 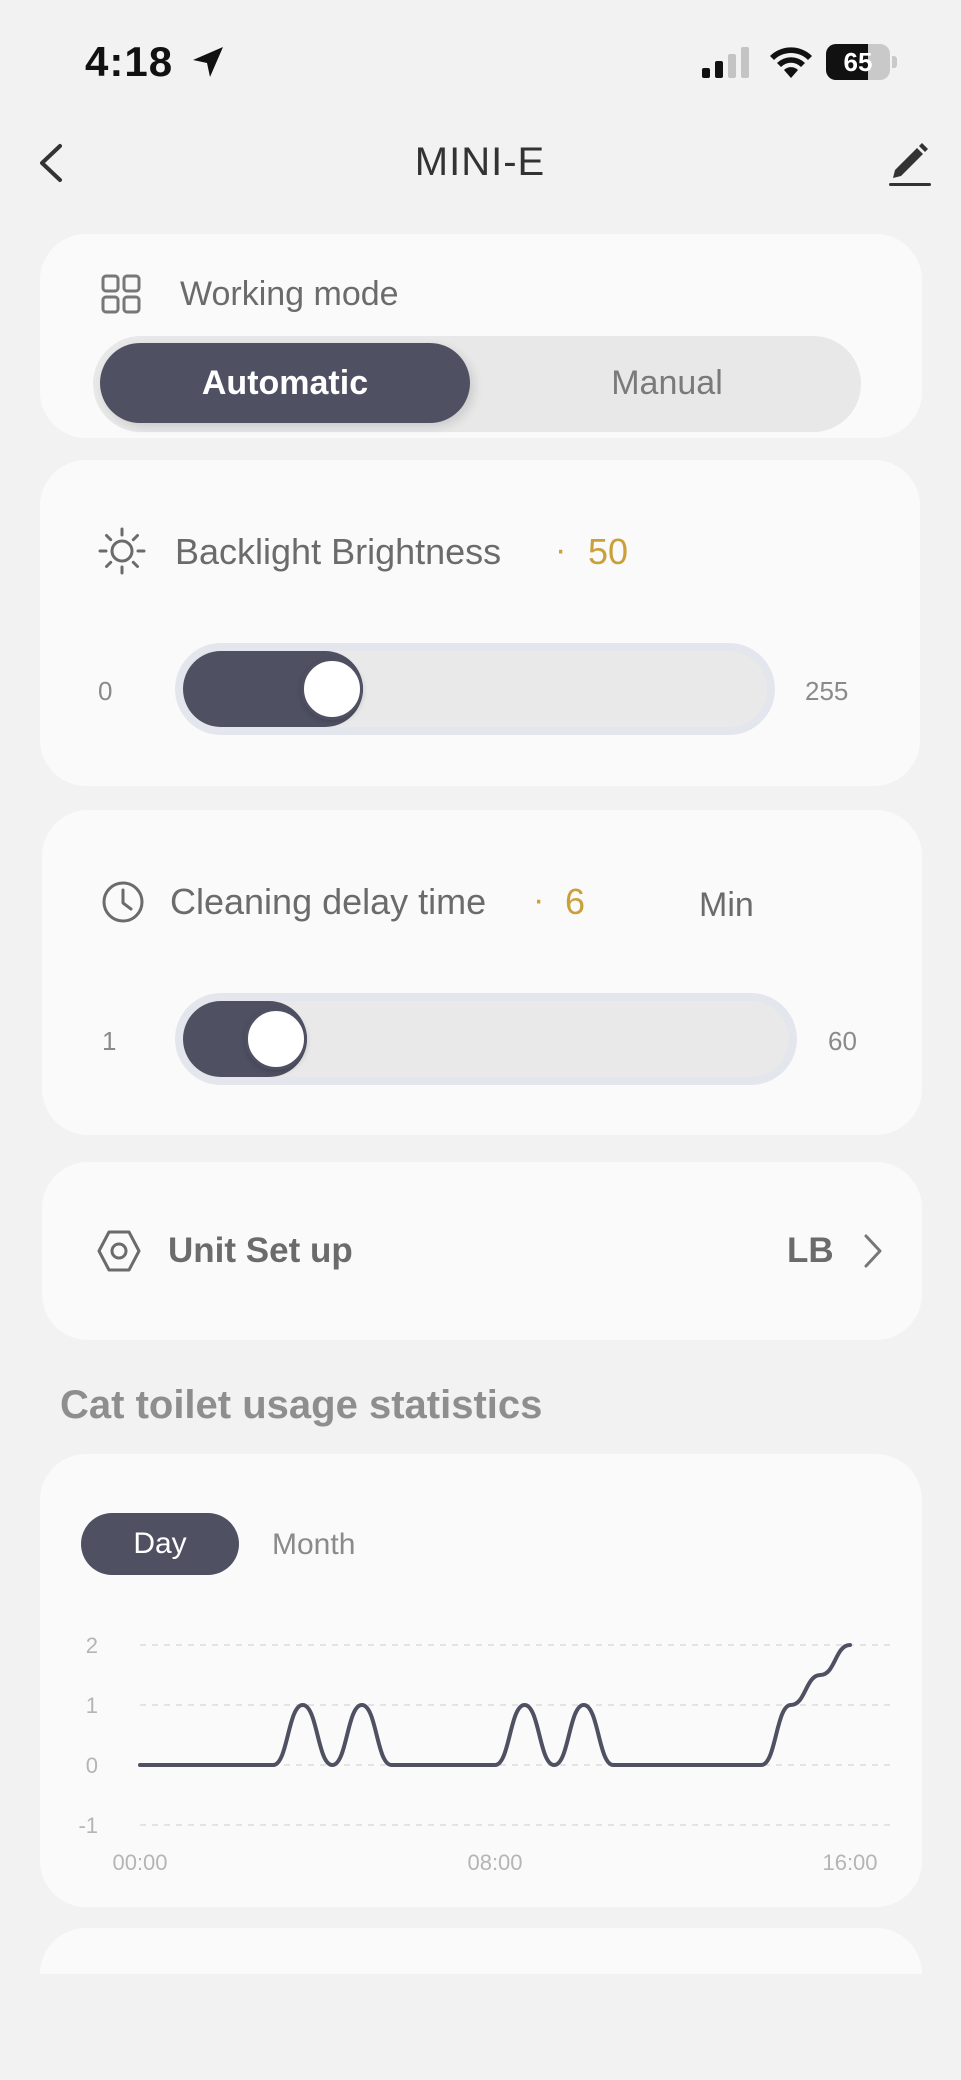 What do you see at coordinates (486, 1039) in the screenshot?
I see `cleaning-delay-slider` at bounding box center [486, 1039].